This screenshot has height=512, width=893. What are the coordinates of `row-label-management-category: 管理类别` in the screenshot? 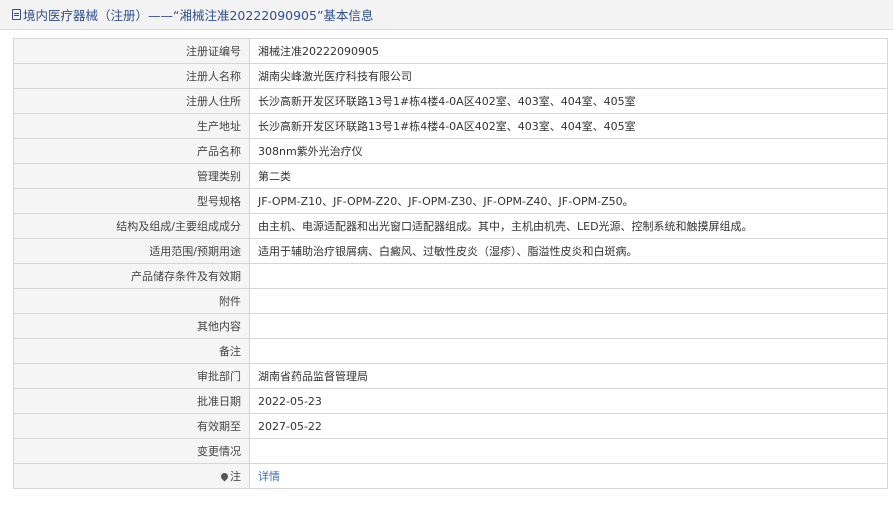 It's located at (131, 176).